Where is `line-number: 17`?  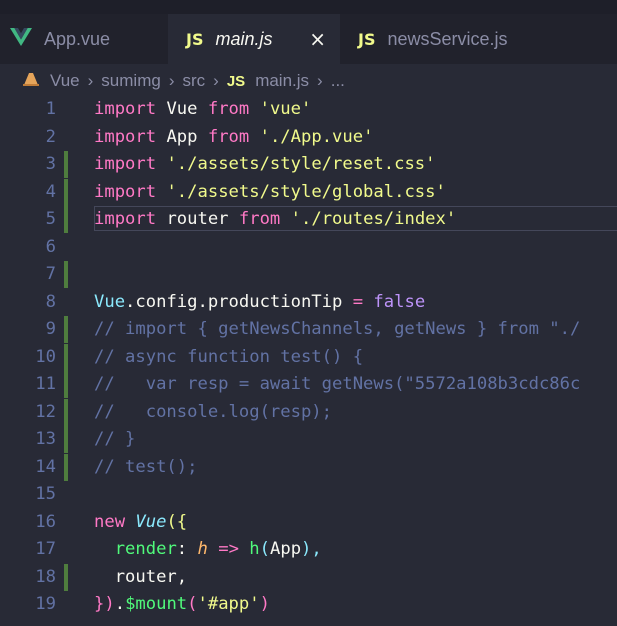
line-number: 17 is located at coordinates (45, 549).